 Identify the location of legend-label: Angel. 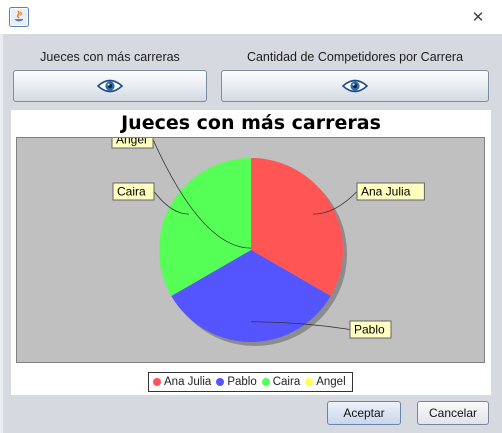
(331, 382).